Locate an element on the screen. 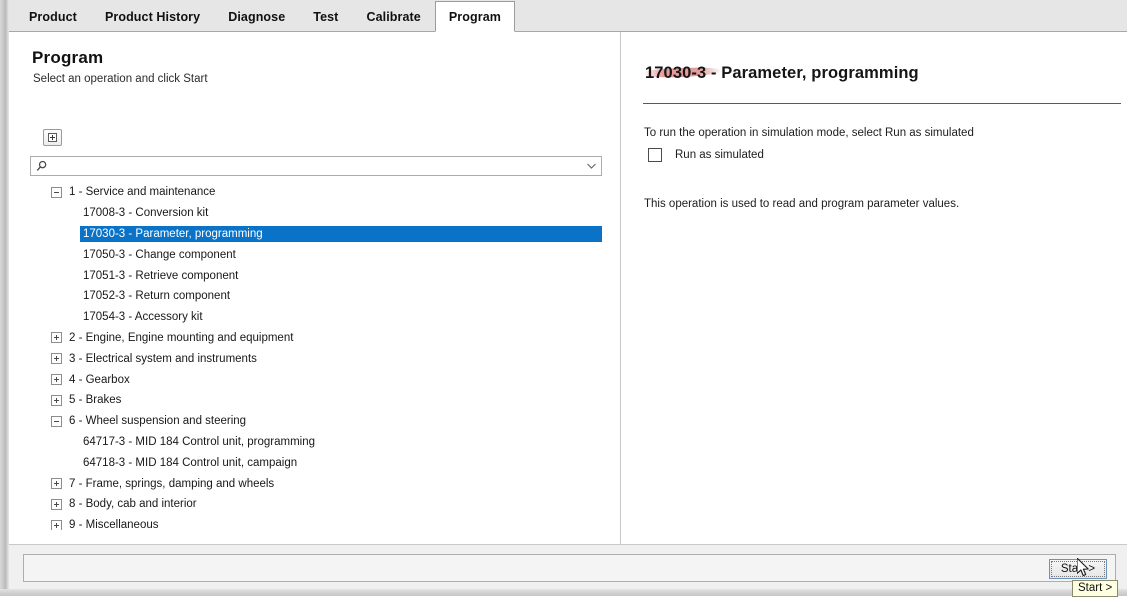 The image size is (1127, 597). tree-item-row: 17052-3 - Return component is located at coordinates (316, 296).